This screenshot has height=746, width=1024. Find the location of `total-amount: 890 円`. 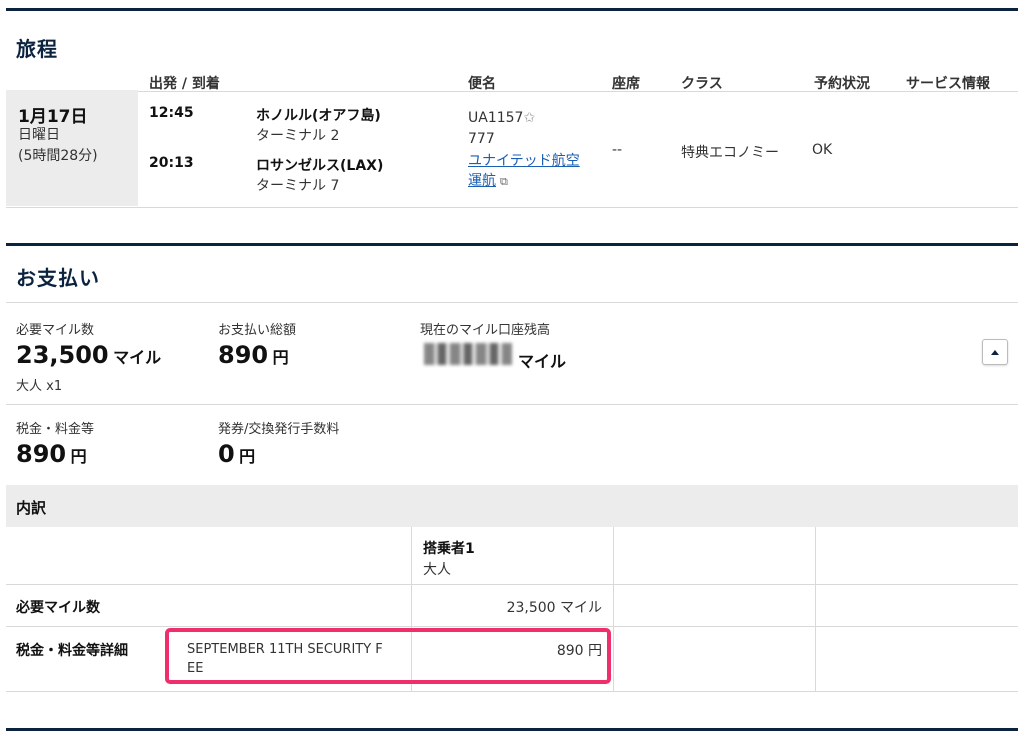

total-amount: 890 円 is located at coordinates (253, 355).